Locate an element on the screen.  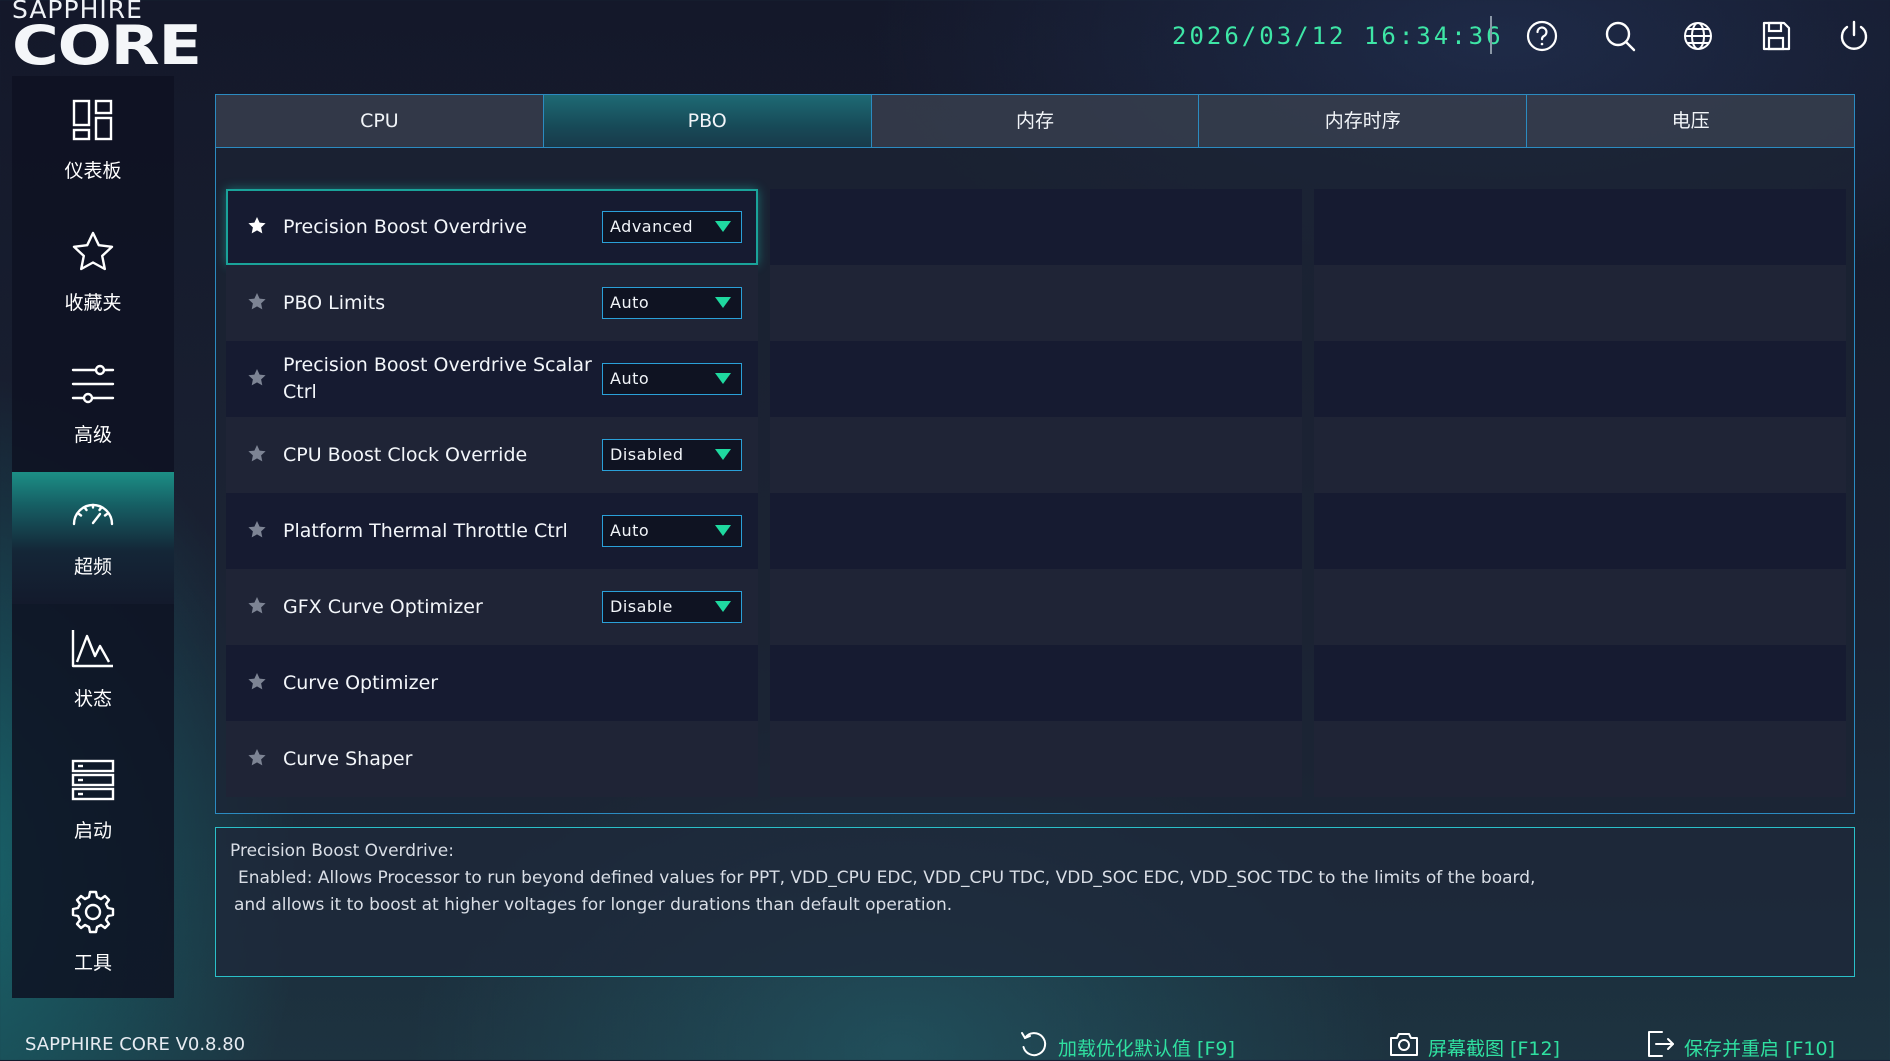
screenshot-label: 屏幕截图 [F12] is located at coordinates (1494, 1049).